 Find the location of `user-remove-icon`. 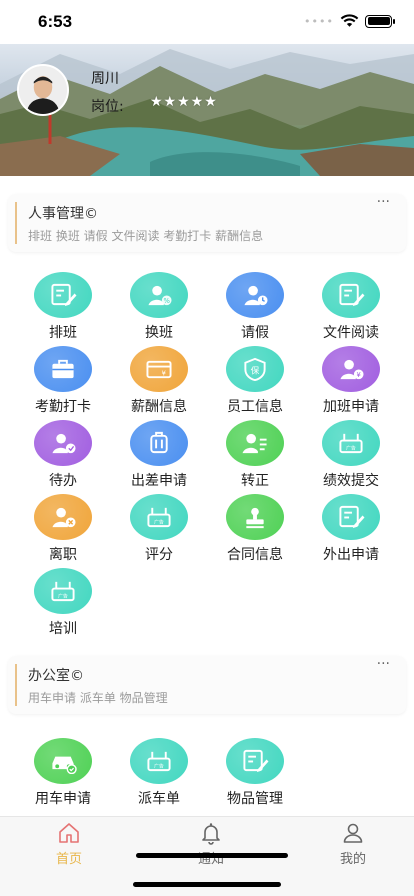

user-remove-icon is located at coordinates (63, 517).